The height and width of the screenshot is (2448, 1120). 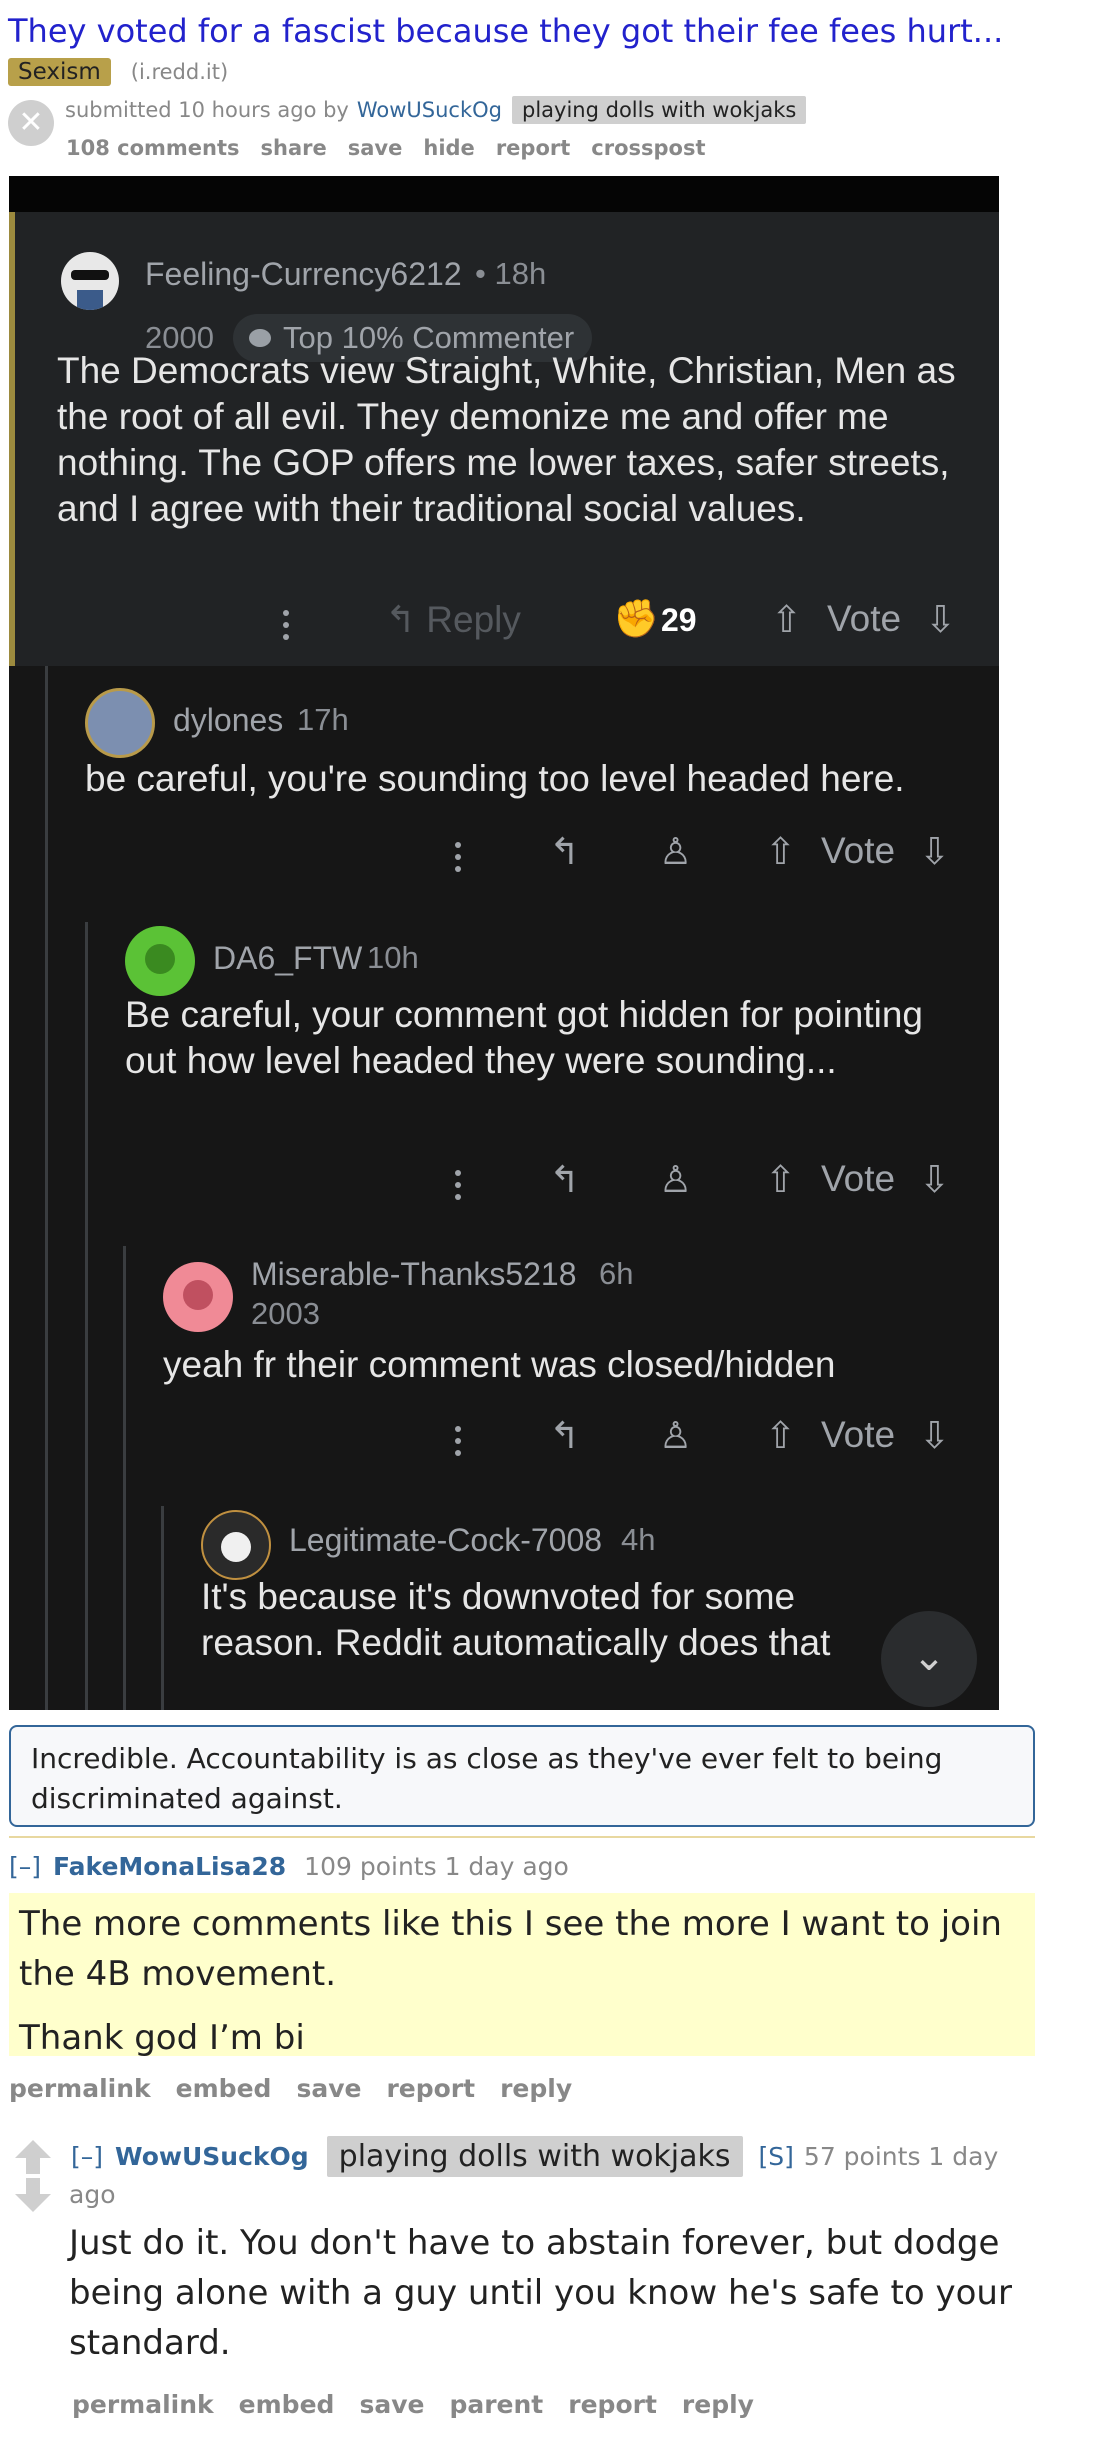 I want to click on comment-username: Feeling-Currency6212, so click(x=303, y=274).